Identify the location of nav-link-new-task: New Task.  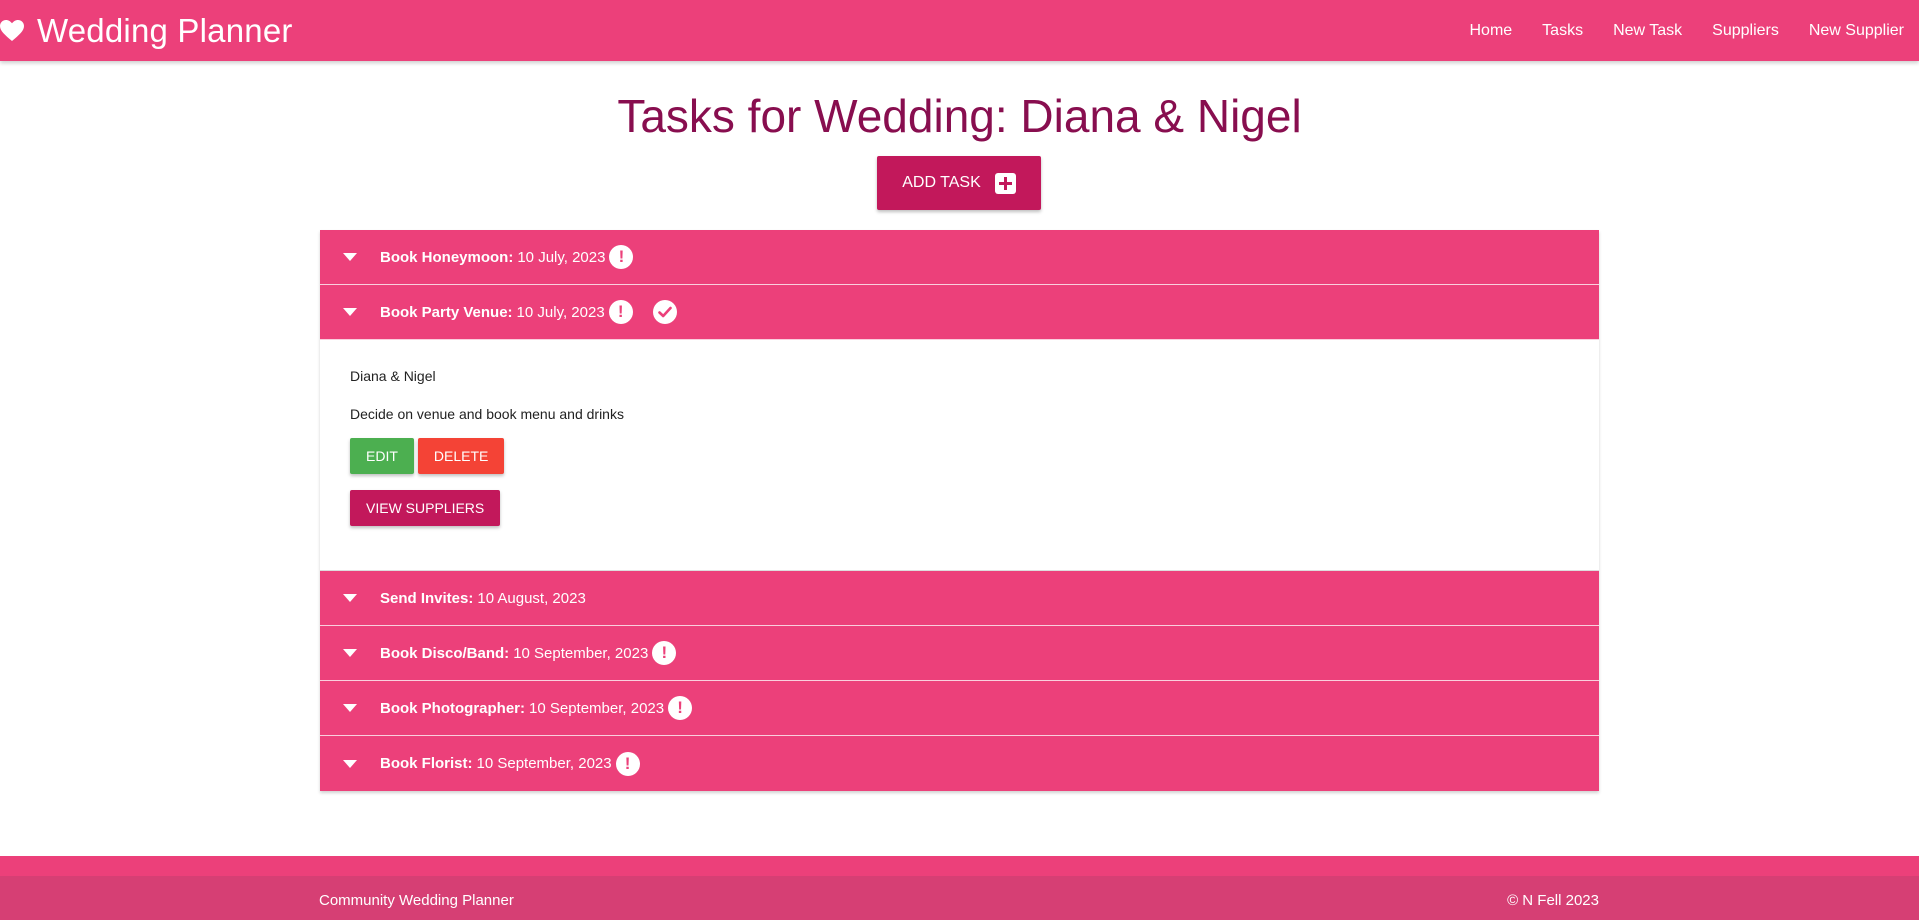
(1647, 30).